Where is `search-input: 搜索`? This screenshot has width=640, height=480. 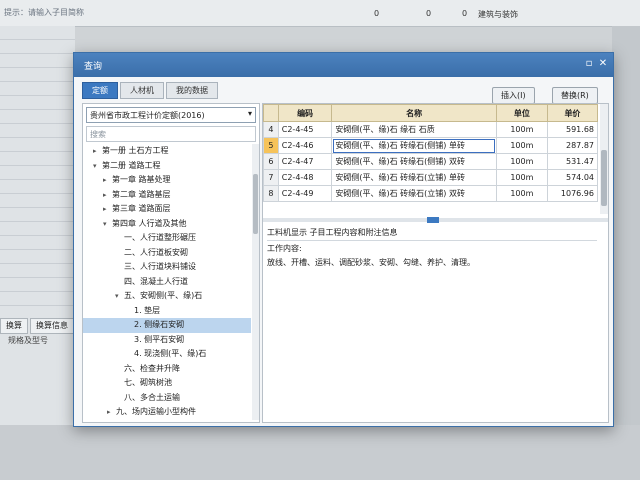 search-input: 搜索 is located at coordinates (171, 134).